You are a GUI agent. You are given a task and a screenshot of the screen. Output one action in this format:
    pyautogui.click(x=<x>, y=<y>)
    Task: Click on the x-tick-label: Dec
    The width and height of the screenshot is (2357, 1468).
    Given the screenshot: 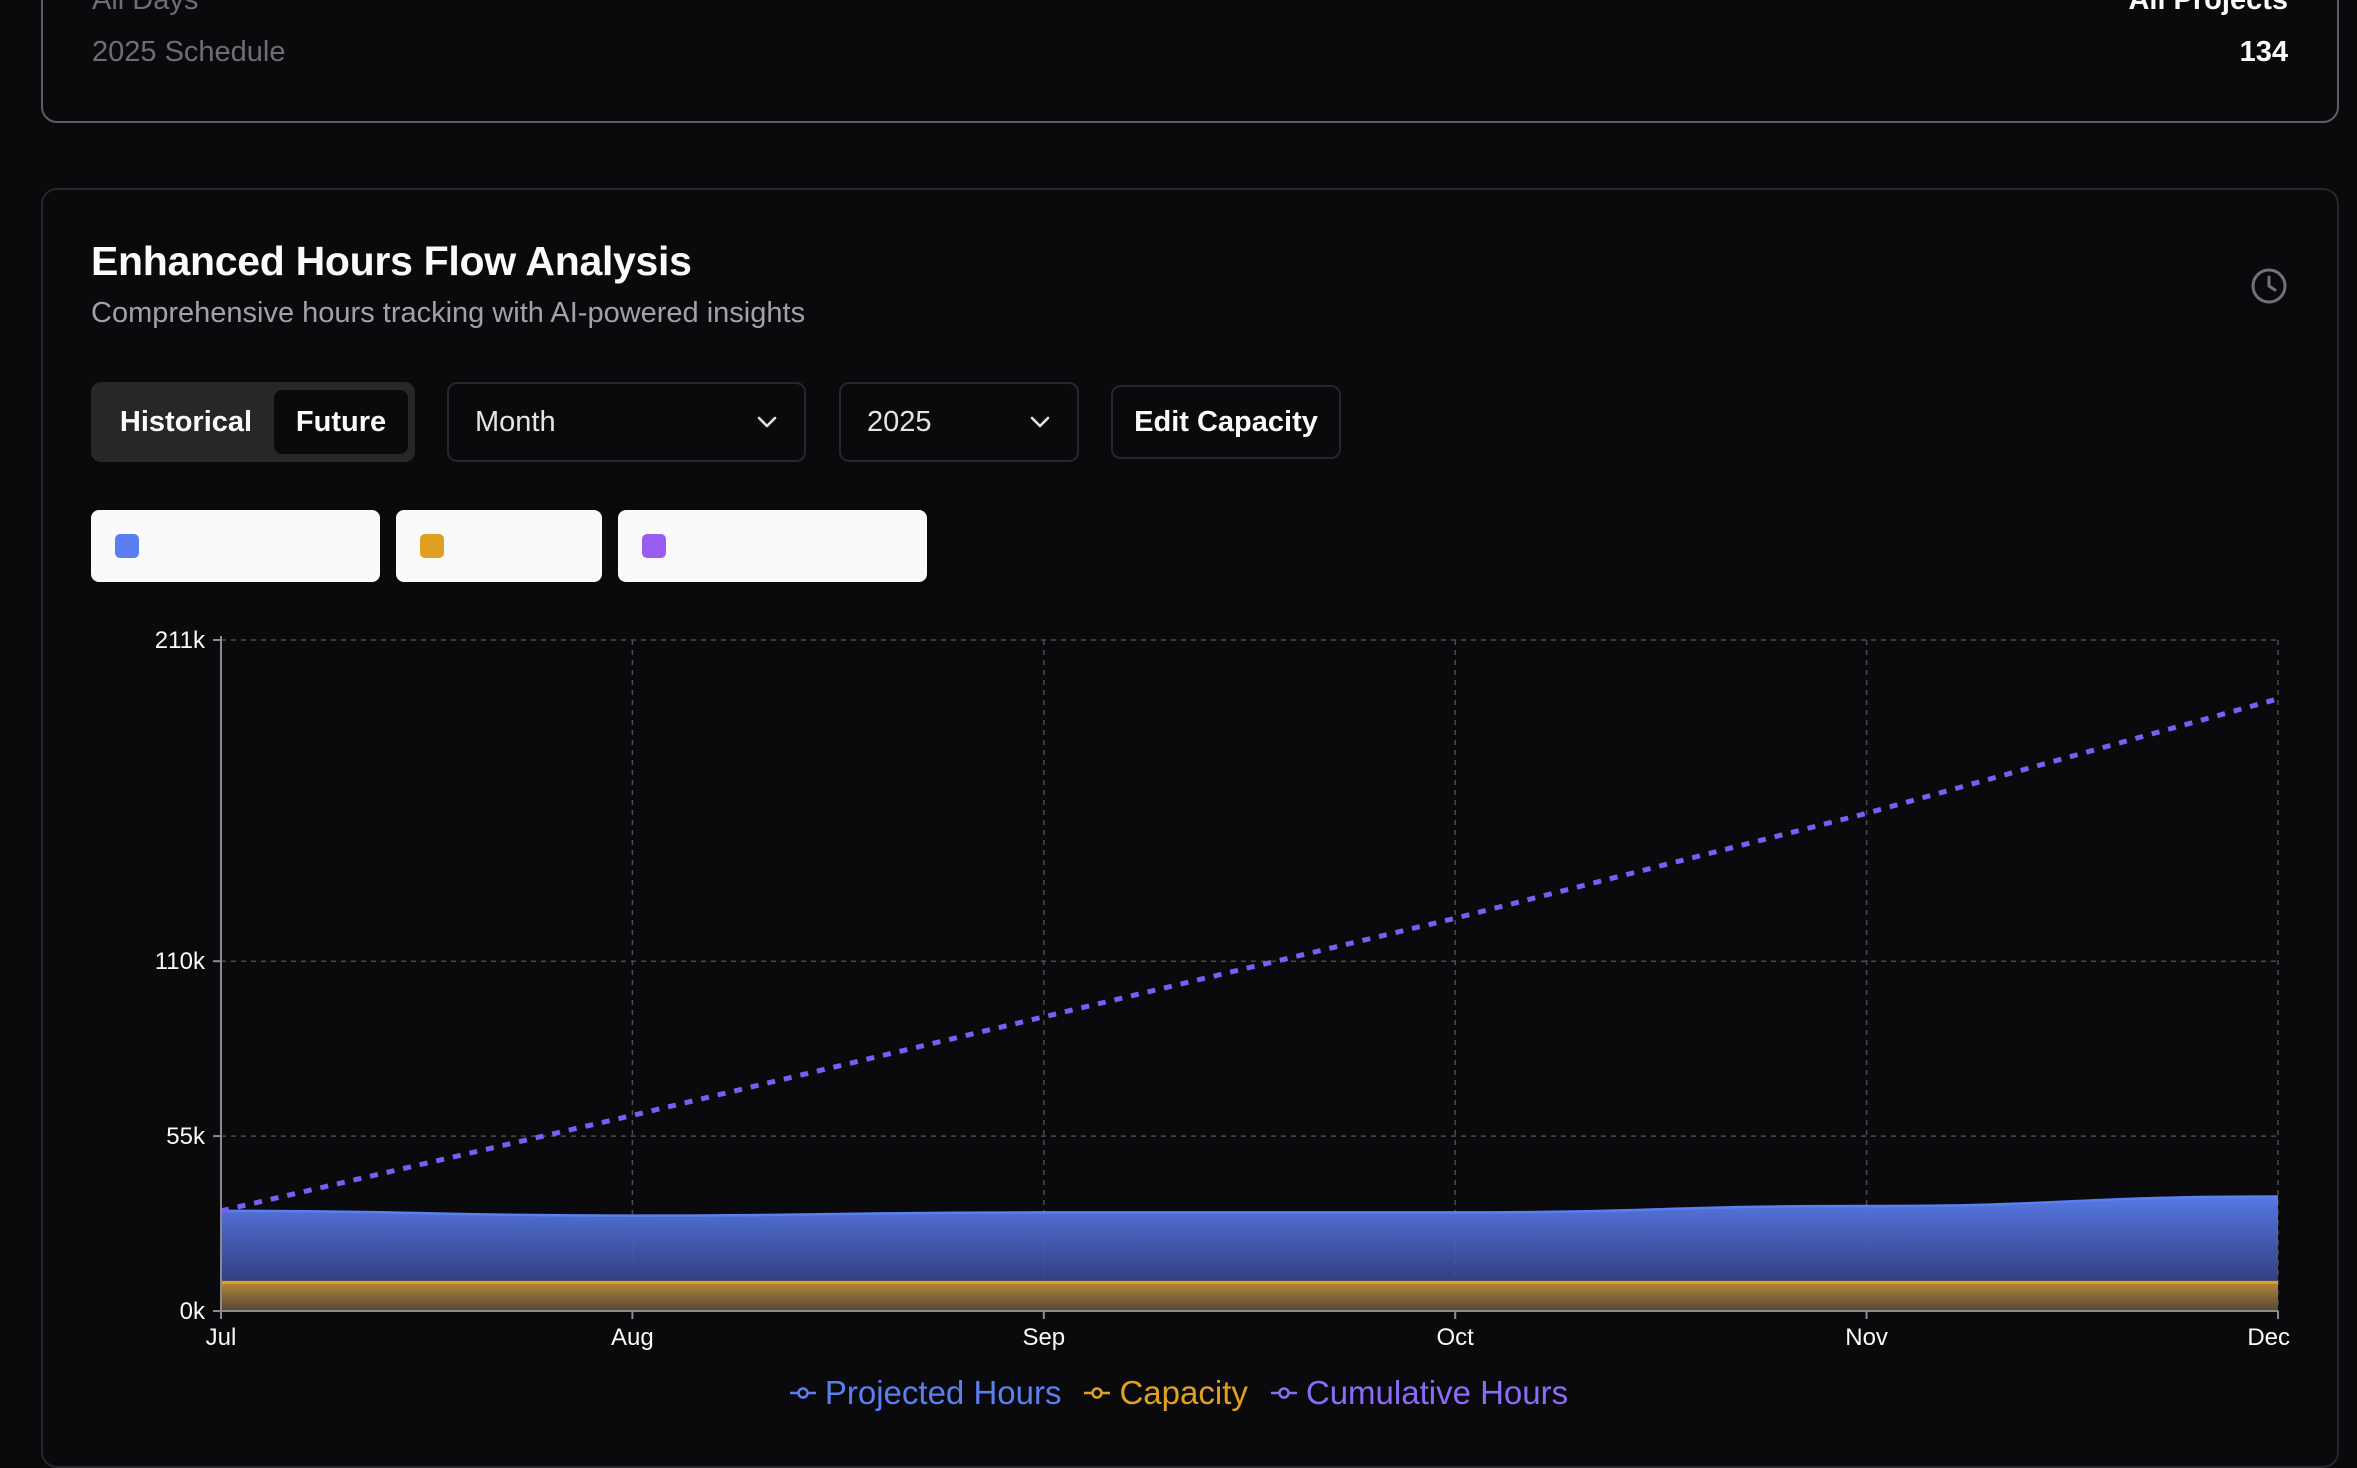 What is the action you would take?
    pyautogui.click(x=2268, y=1337)
    